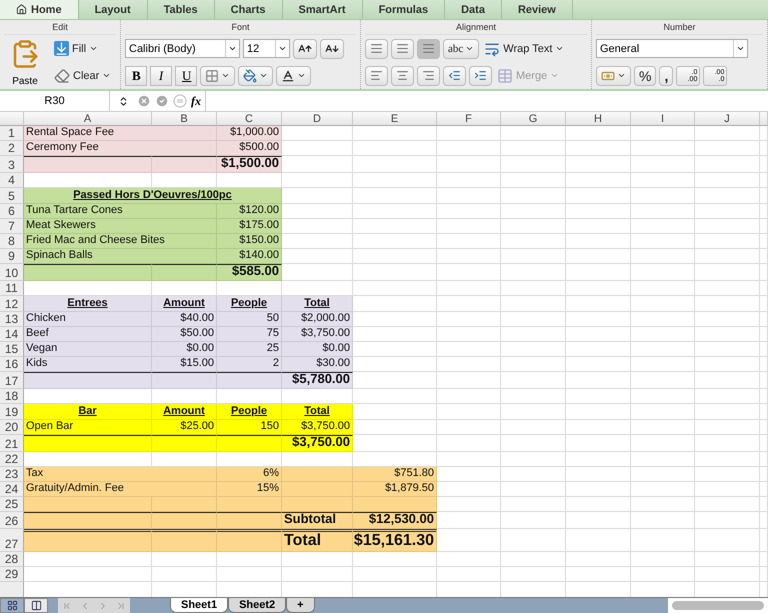 The image size is (768, 613). Describe the element at coordinates (257, 605) in the screenshot. I see `sheet-tab: Sheet2` at that location.